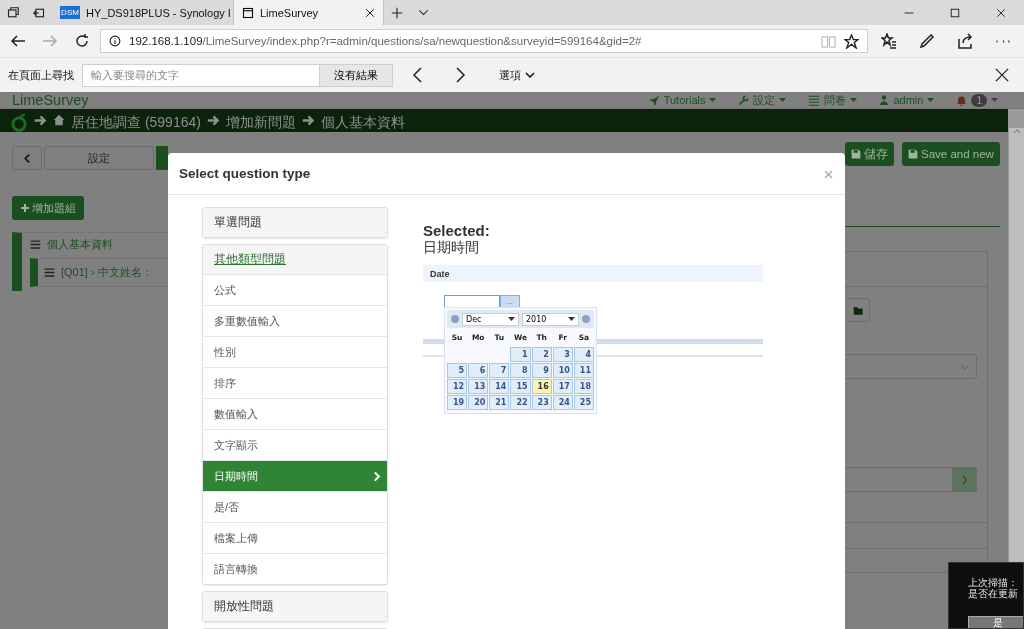 The width and height of the screenshot is (1024, 629). I want to click on address-bar: 192.168.1.109/LimeSurvey/index.php?r=admin/questions/sa/newquestion&surveyid=599164&gid=2#, so click(484, 41).